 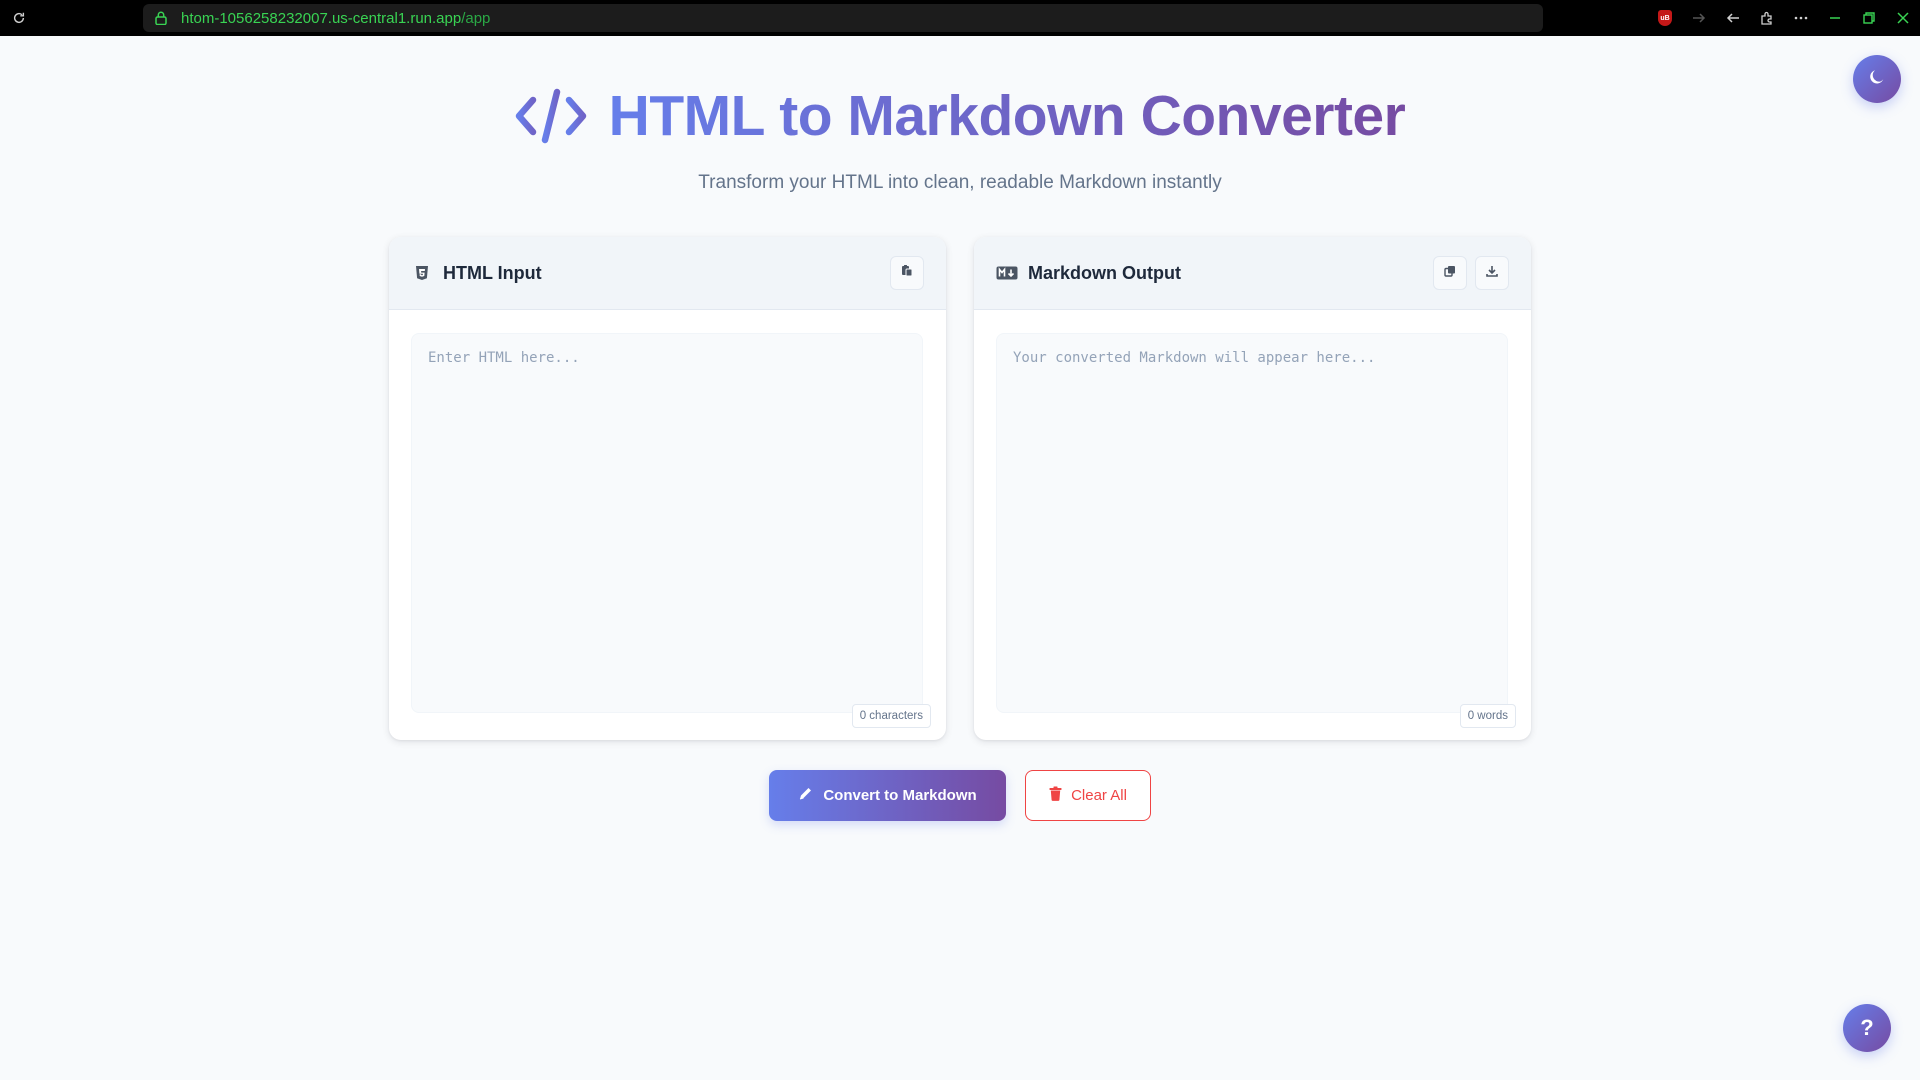 I want to click on restore-icon, so click(x=1869, y=18).